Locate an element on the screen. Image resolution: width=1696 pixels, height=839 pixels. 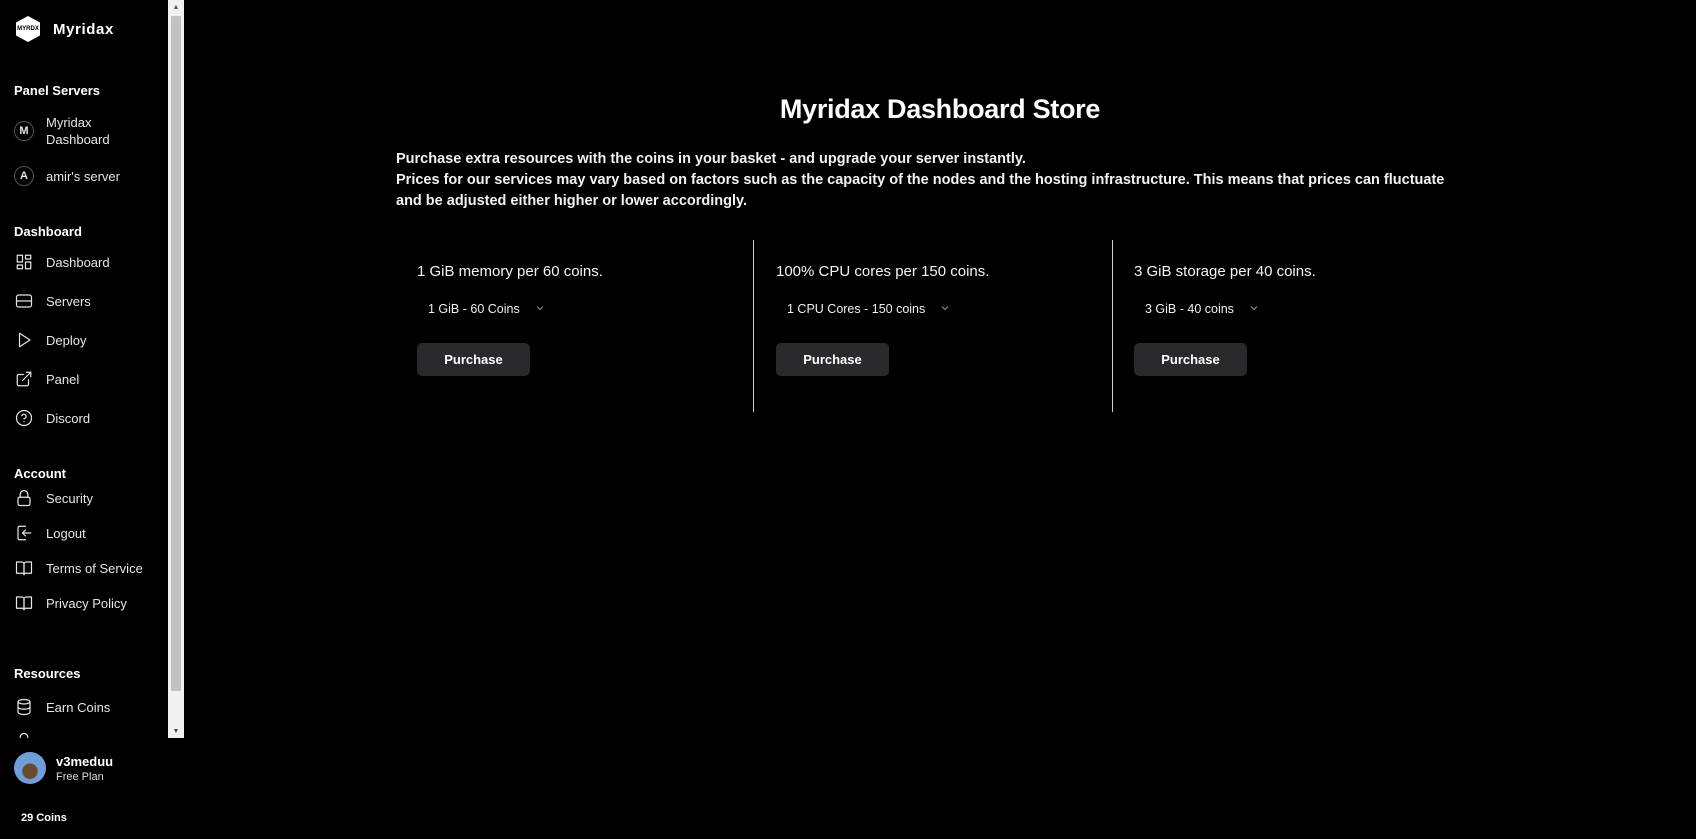
server-label: Myridax Dashboard is located at coordinates (78, 131).